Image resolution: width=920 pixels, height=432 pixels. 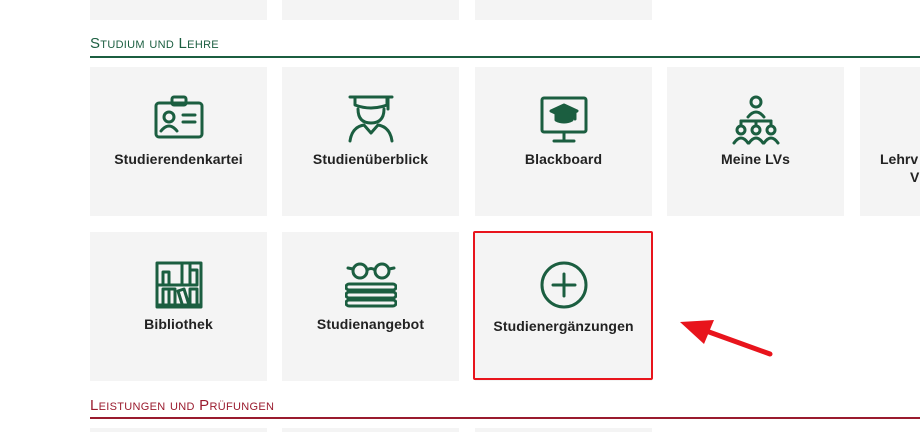 I want to click on group-hierarchy-icon, so click(x=755, y=120).